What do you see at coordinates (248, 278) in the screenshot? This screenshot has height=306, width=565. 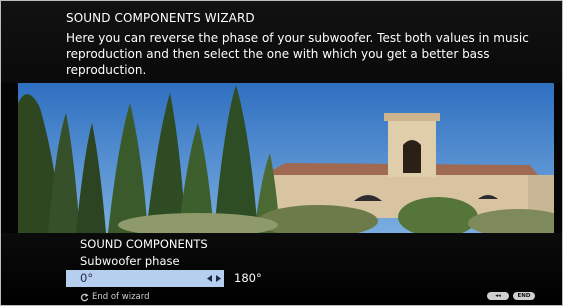 I see `option-180-degrees: 180°` at bounding box center [248, 278].